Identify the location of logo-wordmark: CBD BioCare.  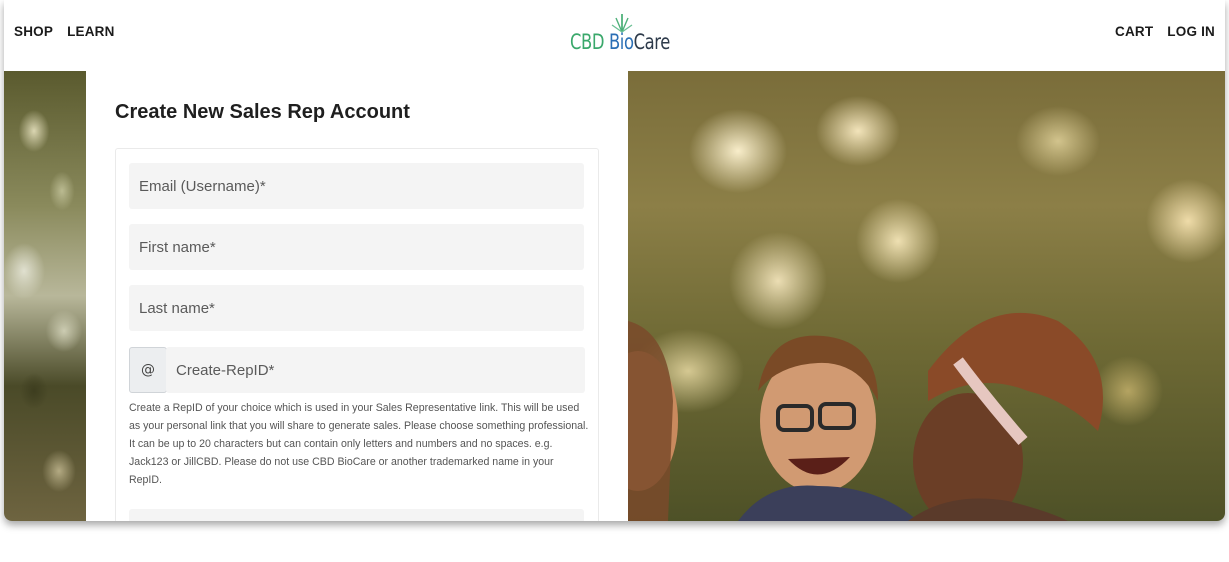
(620, 42).